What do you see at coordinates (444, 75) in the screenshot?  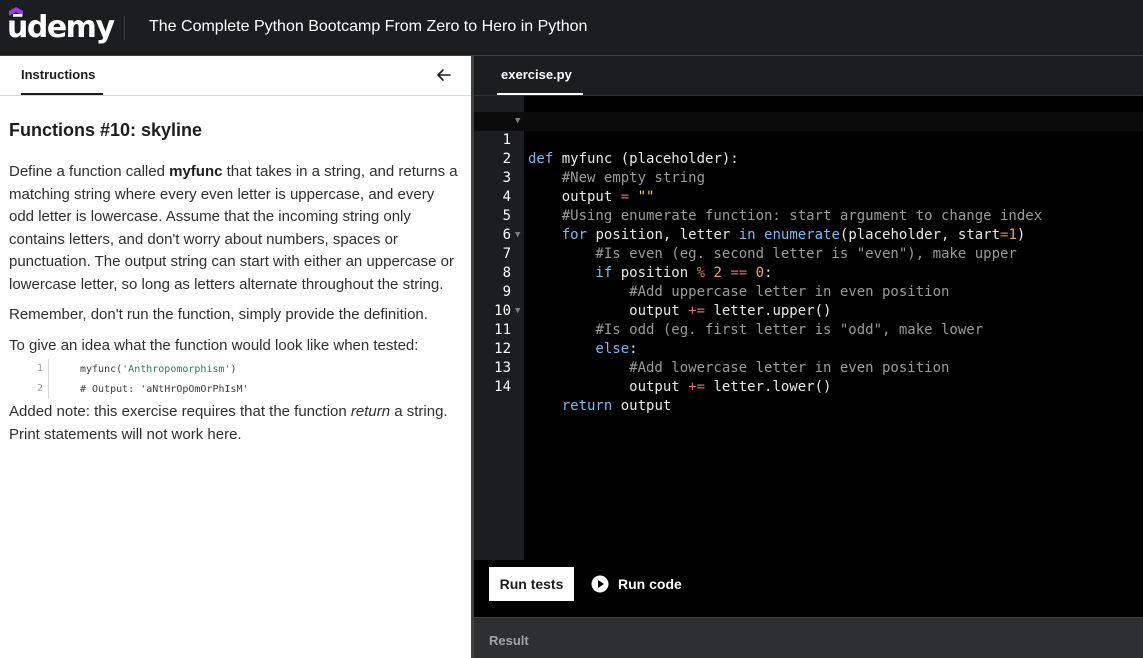 I see `arrow-left-icon` at bounding box center [444, 75].